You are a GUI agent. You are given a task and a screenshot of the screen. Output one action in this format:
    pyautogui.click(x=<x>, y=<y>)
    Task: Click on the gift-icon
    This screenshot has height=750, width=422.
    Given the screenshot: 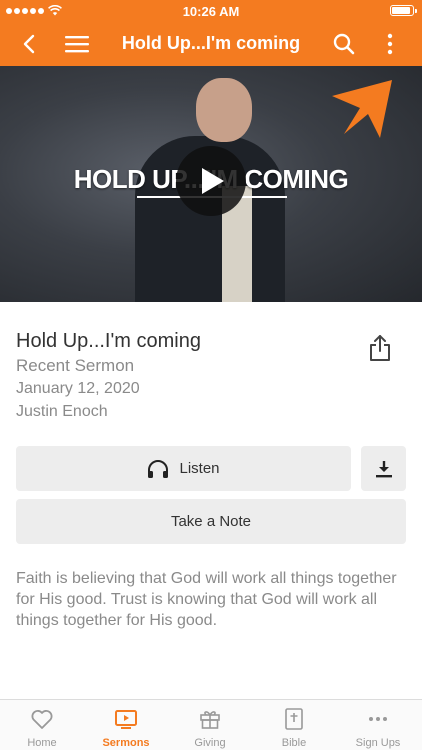 What is the action you would take?
    pyautogui.click(x=210, y=720)
    